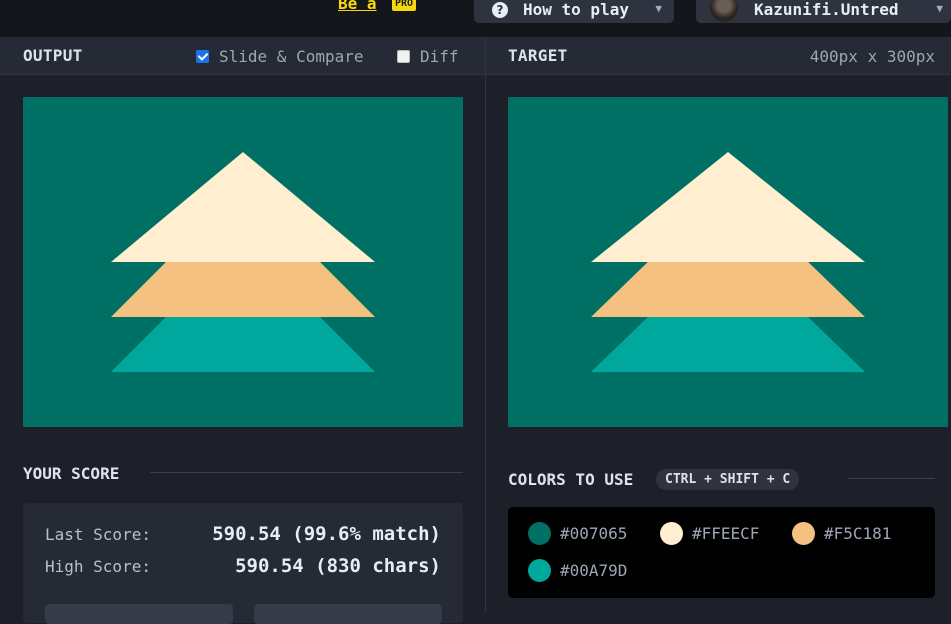  I want to click on user-menu-button: Kazunifi.Untred ▼, so click(823, 11).